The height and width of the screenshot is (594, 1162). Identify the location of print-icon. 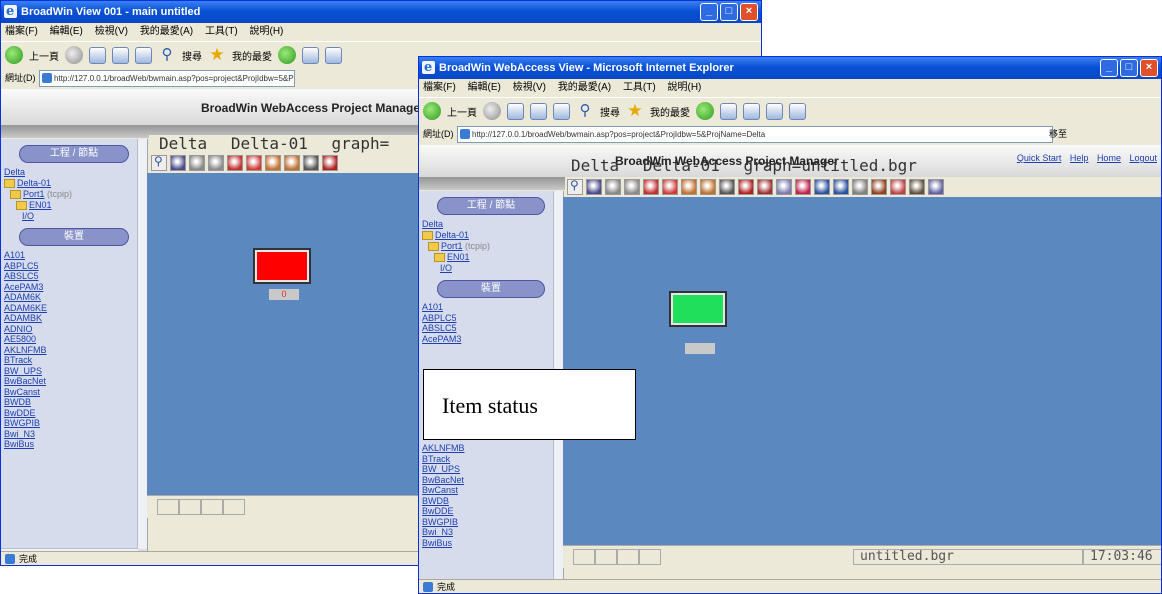
(333, 55).